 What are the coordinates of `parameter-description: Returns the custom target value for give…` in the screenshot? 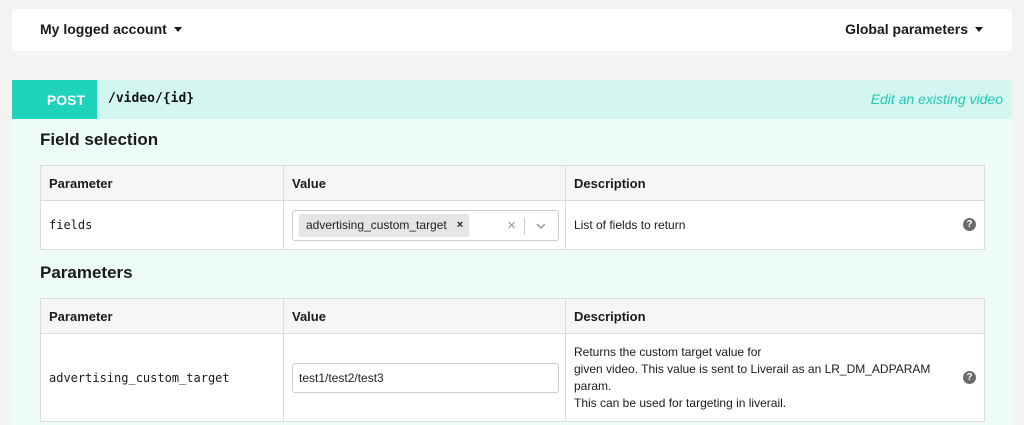 It's located at (775, 378).